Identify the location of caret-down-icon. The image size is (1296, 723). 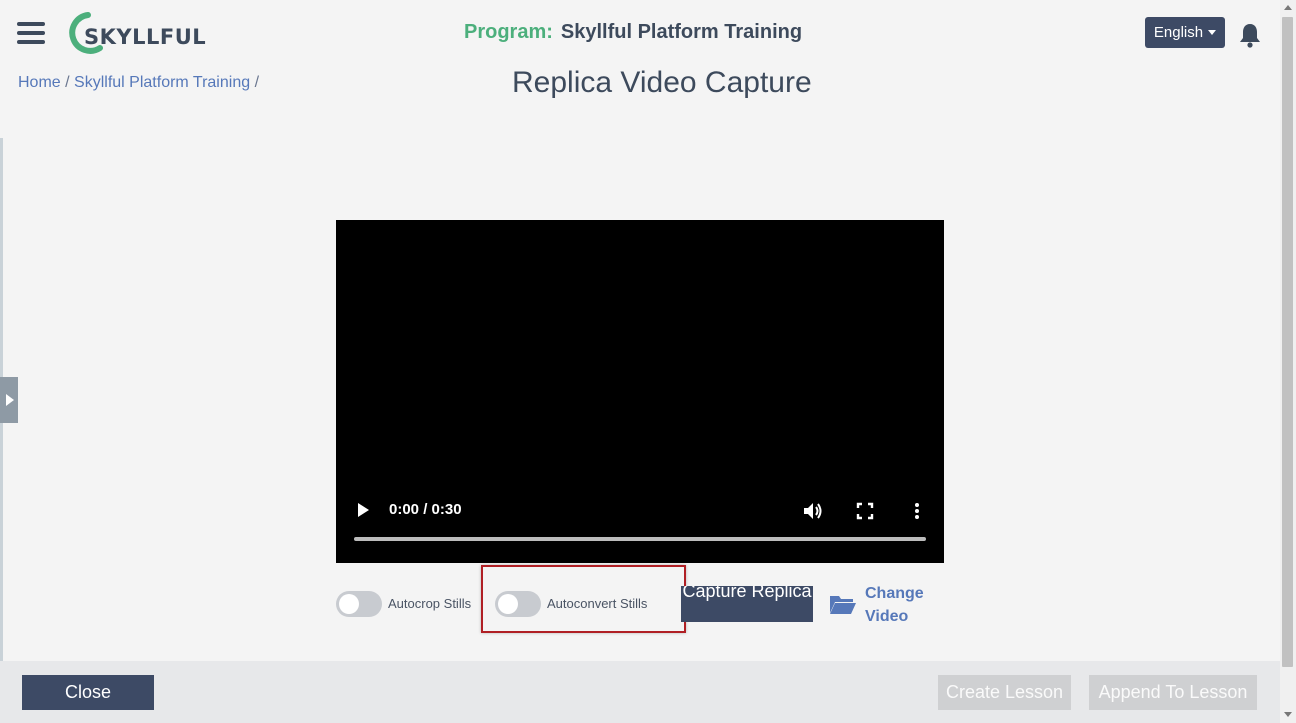
(1212, 32).